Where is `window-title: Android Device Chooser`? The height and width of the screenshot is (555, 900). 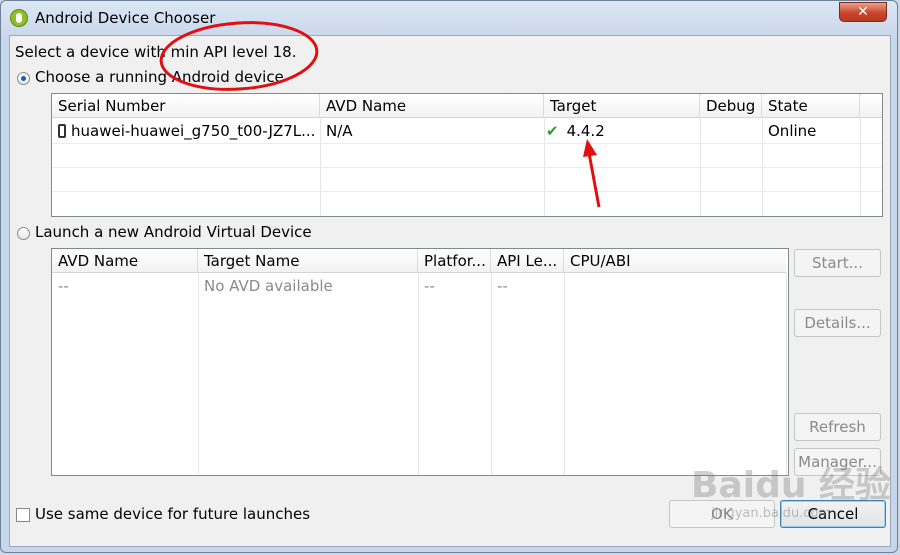
window-title: Android Device Chooser is located at coordinates (125, 18).